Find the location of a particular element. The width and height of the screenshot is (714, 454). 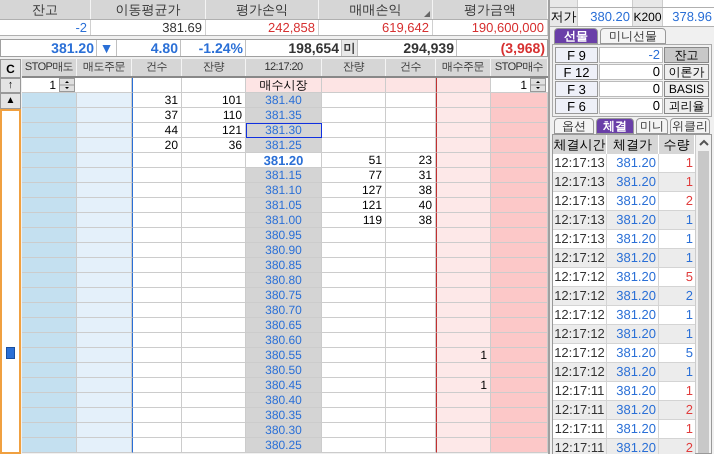

scrollbar is located at coordinates (703, 294).